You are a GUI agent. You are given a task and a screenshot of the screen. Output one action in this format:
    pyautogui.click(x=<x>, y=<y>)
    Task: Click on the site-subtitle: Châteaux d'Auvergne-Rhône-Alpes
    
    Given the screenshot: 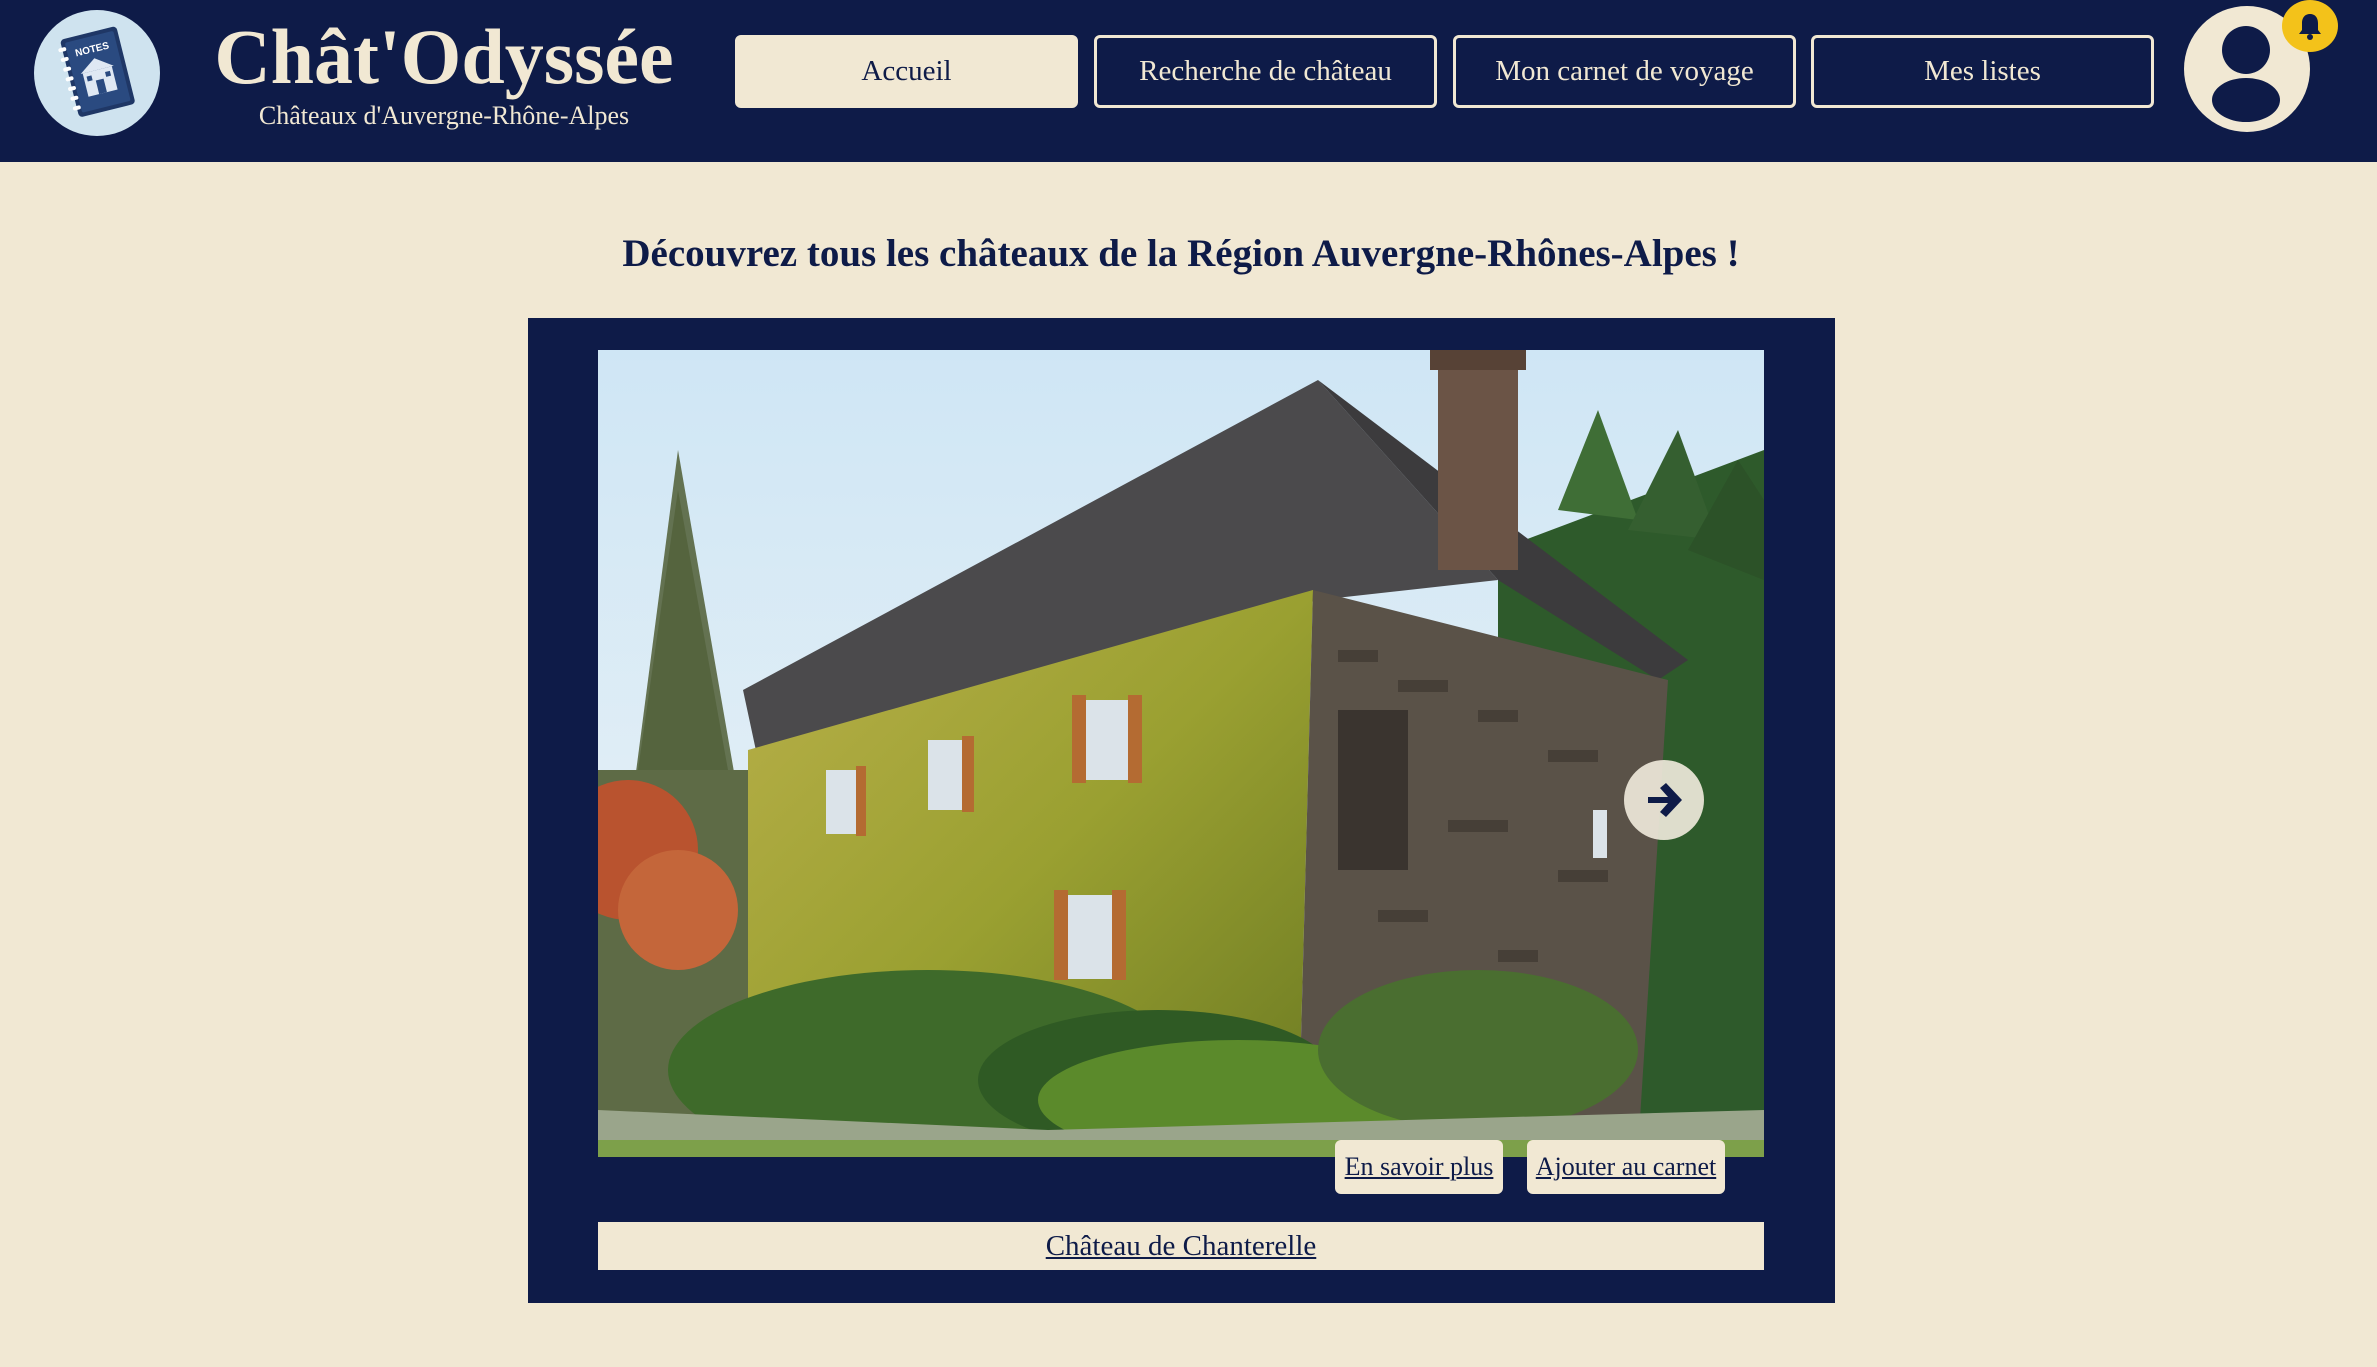 What is the action you would take?
    pyautogui.click(x=444, y=115)
    